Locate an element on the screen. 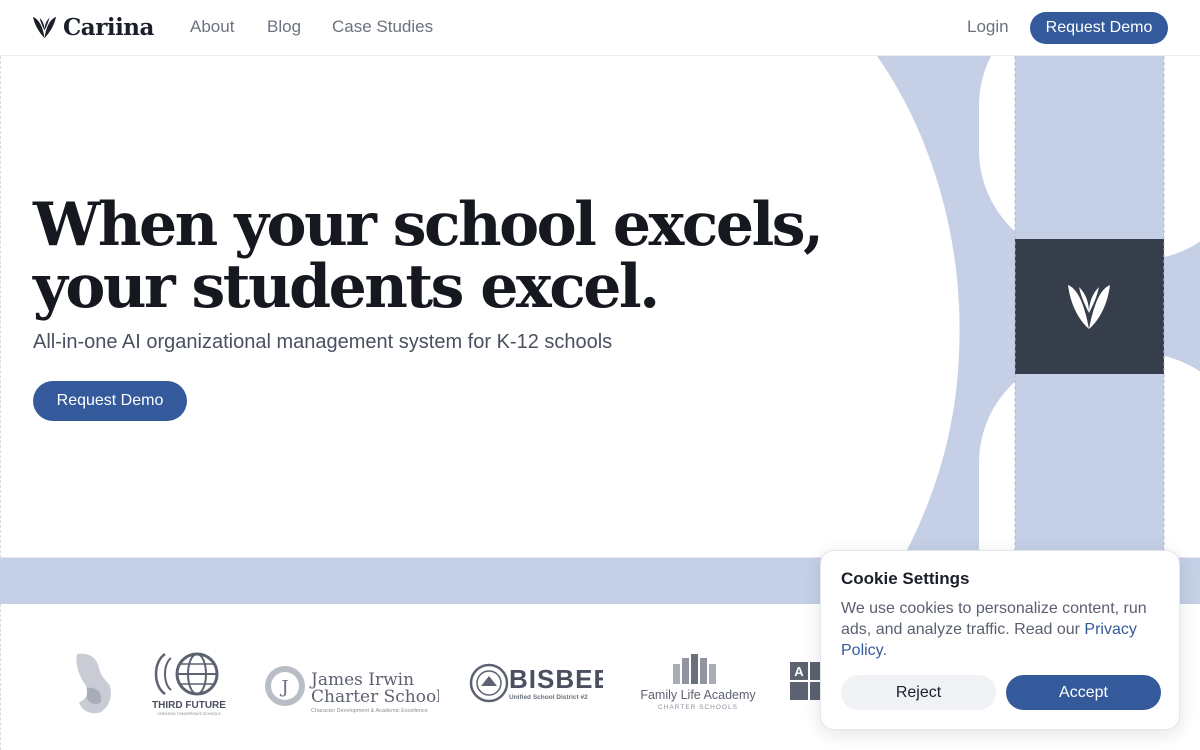 The height and width of the screenshot is (750, 1200). cookie-actions: Reject Accept is located at coordinates (1001, 692).